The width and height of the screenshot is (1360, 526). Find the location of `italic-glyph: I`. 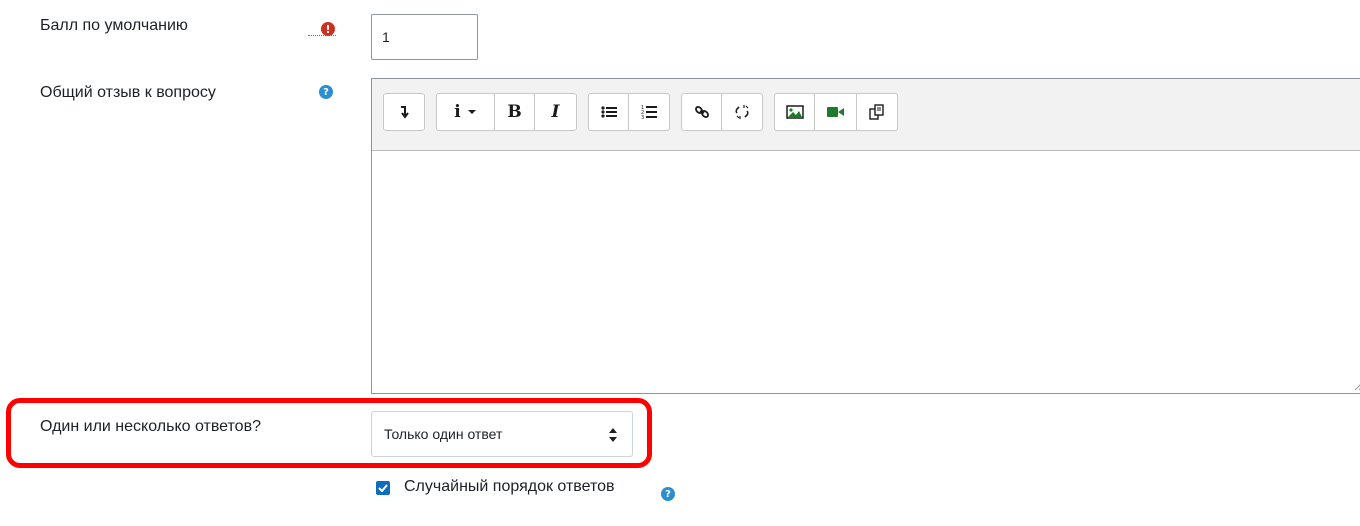

italic-glyph: I is located at coordinates (555, 112).